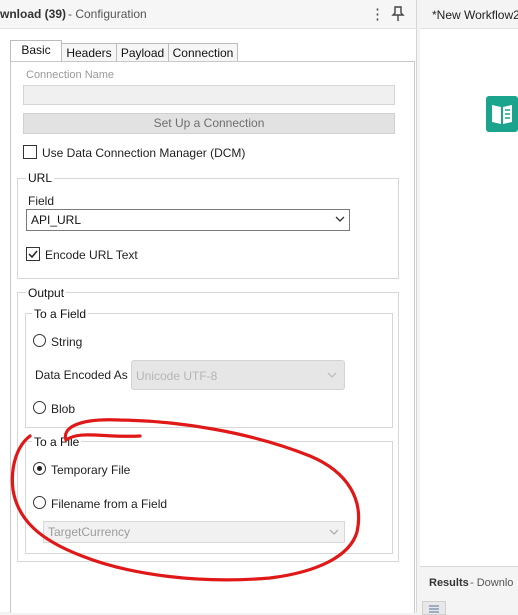 This screenshot has width=518, height=615. What do you see at coordinates (46, 293) in the screenshot?
I see `output-group-label: Output` at bounding box center [46, 293].